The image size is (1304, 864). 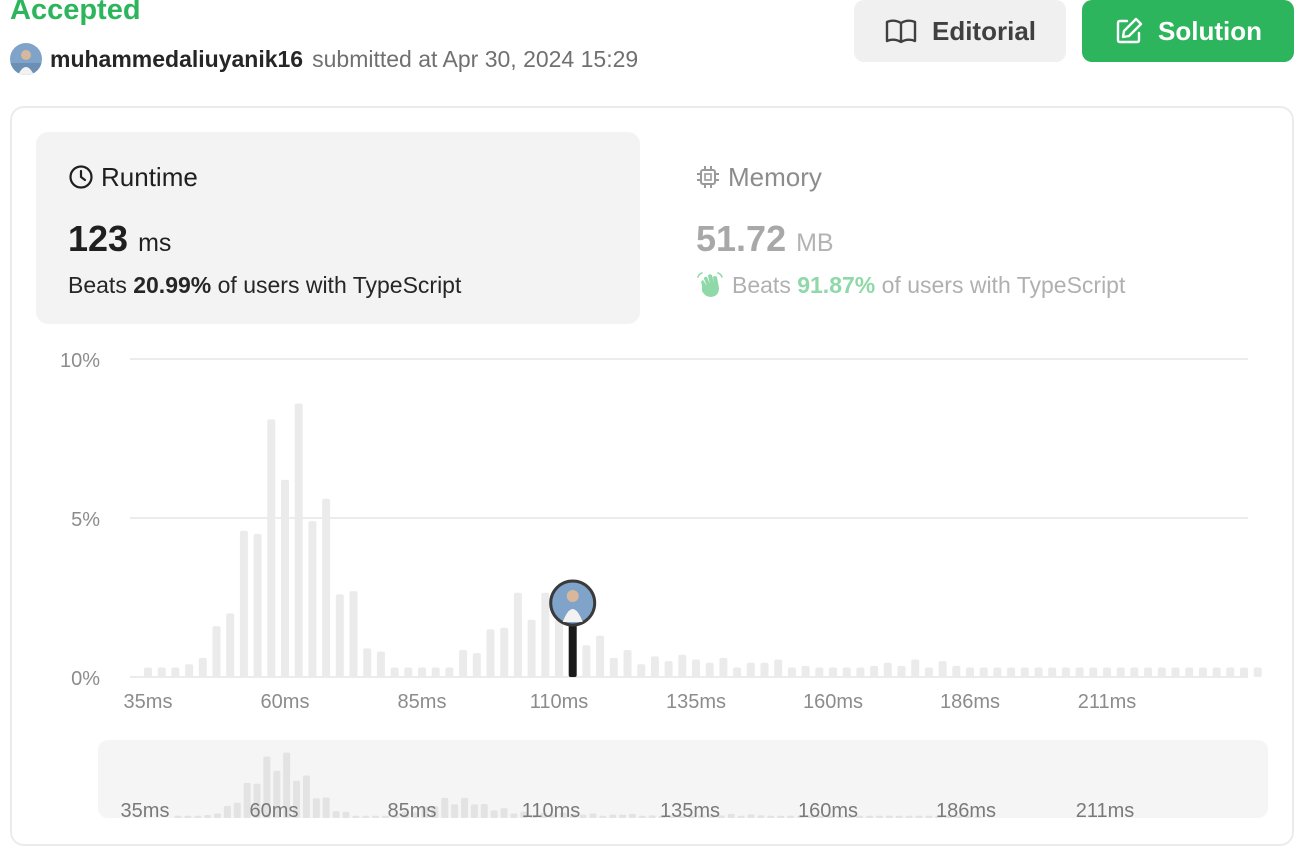 What do you see at coordinates (572, 647) in the screenshot?
I see `highlighted-bar` at bounding box center [572, 647].